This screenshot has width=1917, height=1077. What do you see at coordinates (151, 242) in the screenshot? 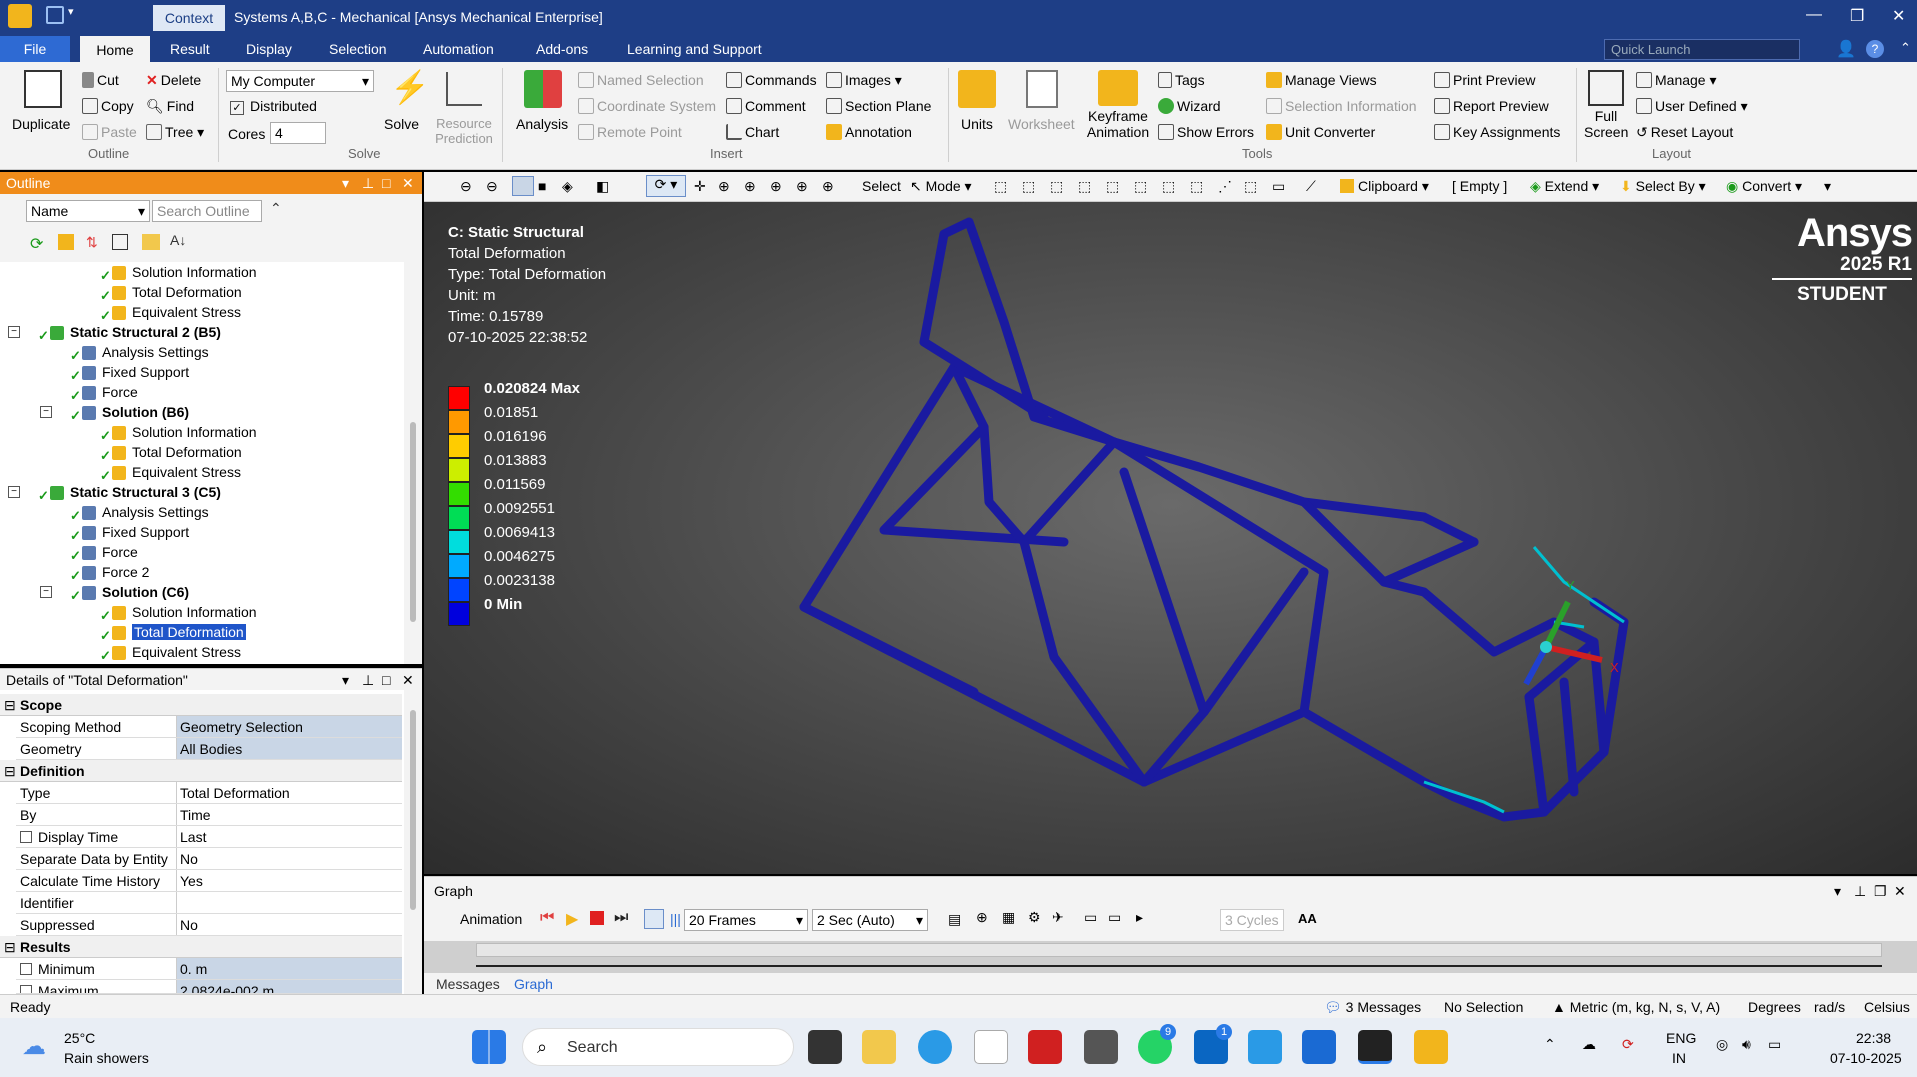
I see `folder-icon` at bounding box center [151, 242].